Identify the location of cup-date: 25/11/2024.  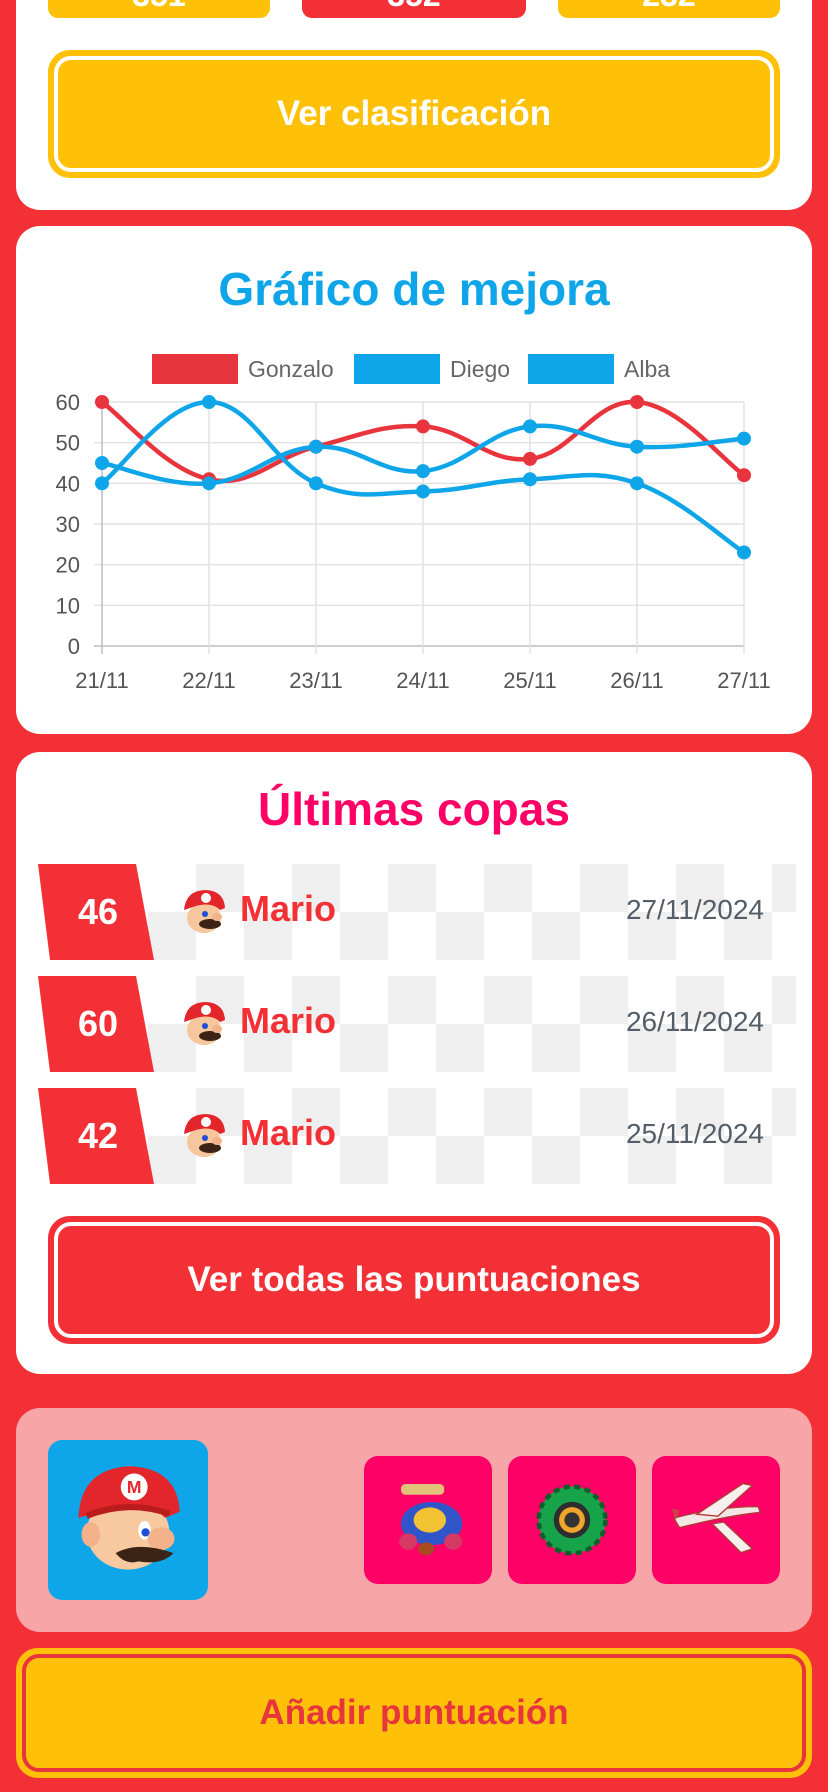
(694, 1133).